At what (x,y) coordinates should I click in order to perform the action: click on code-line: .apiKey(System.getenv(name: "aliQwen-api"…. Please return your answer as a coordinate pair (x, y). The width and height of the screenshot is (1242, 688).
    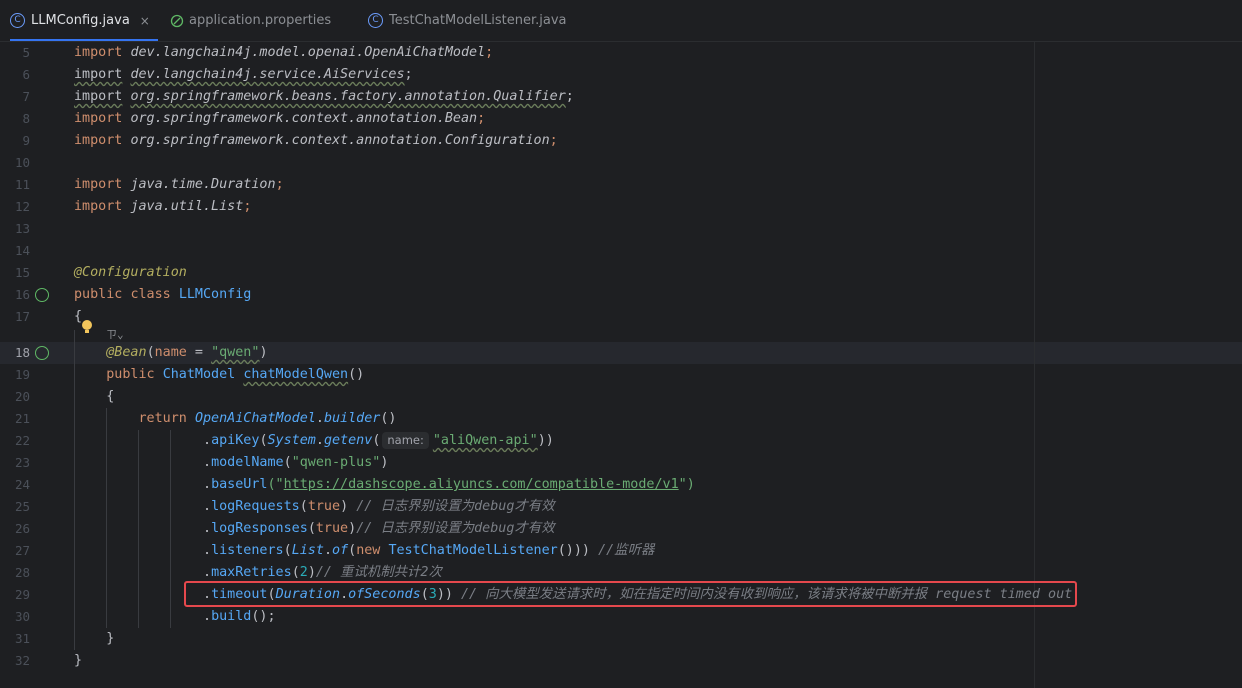
    Looking at the image, I should click on (314, 441).